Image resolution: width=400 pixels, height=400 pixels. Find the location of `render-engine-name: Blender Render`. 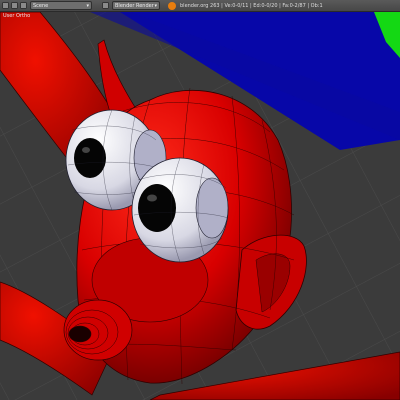

render-engine-name: Blender Render is located at coordinates (134, 5).